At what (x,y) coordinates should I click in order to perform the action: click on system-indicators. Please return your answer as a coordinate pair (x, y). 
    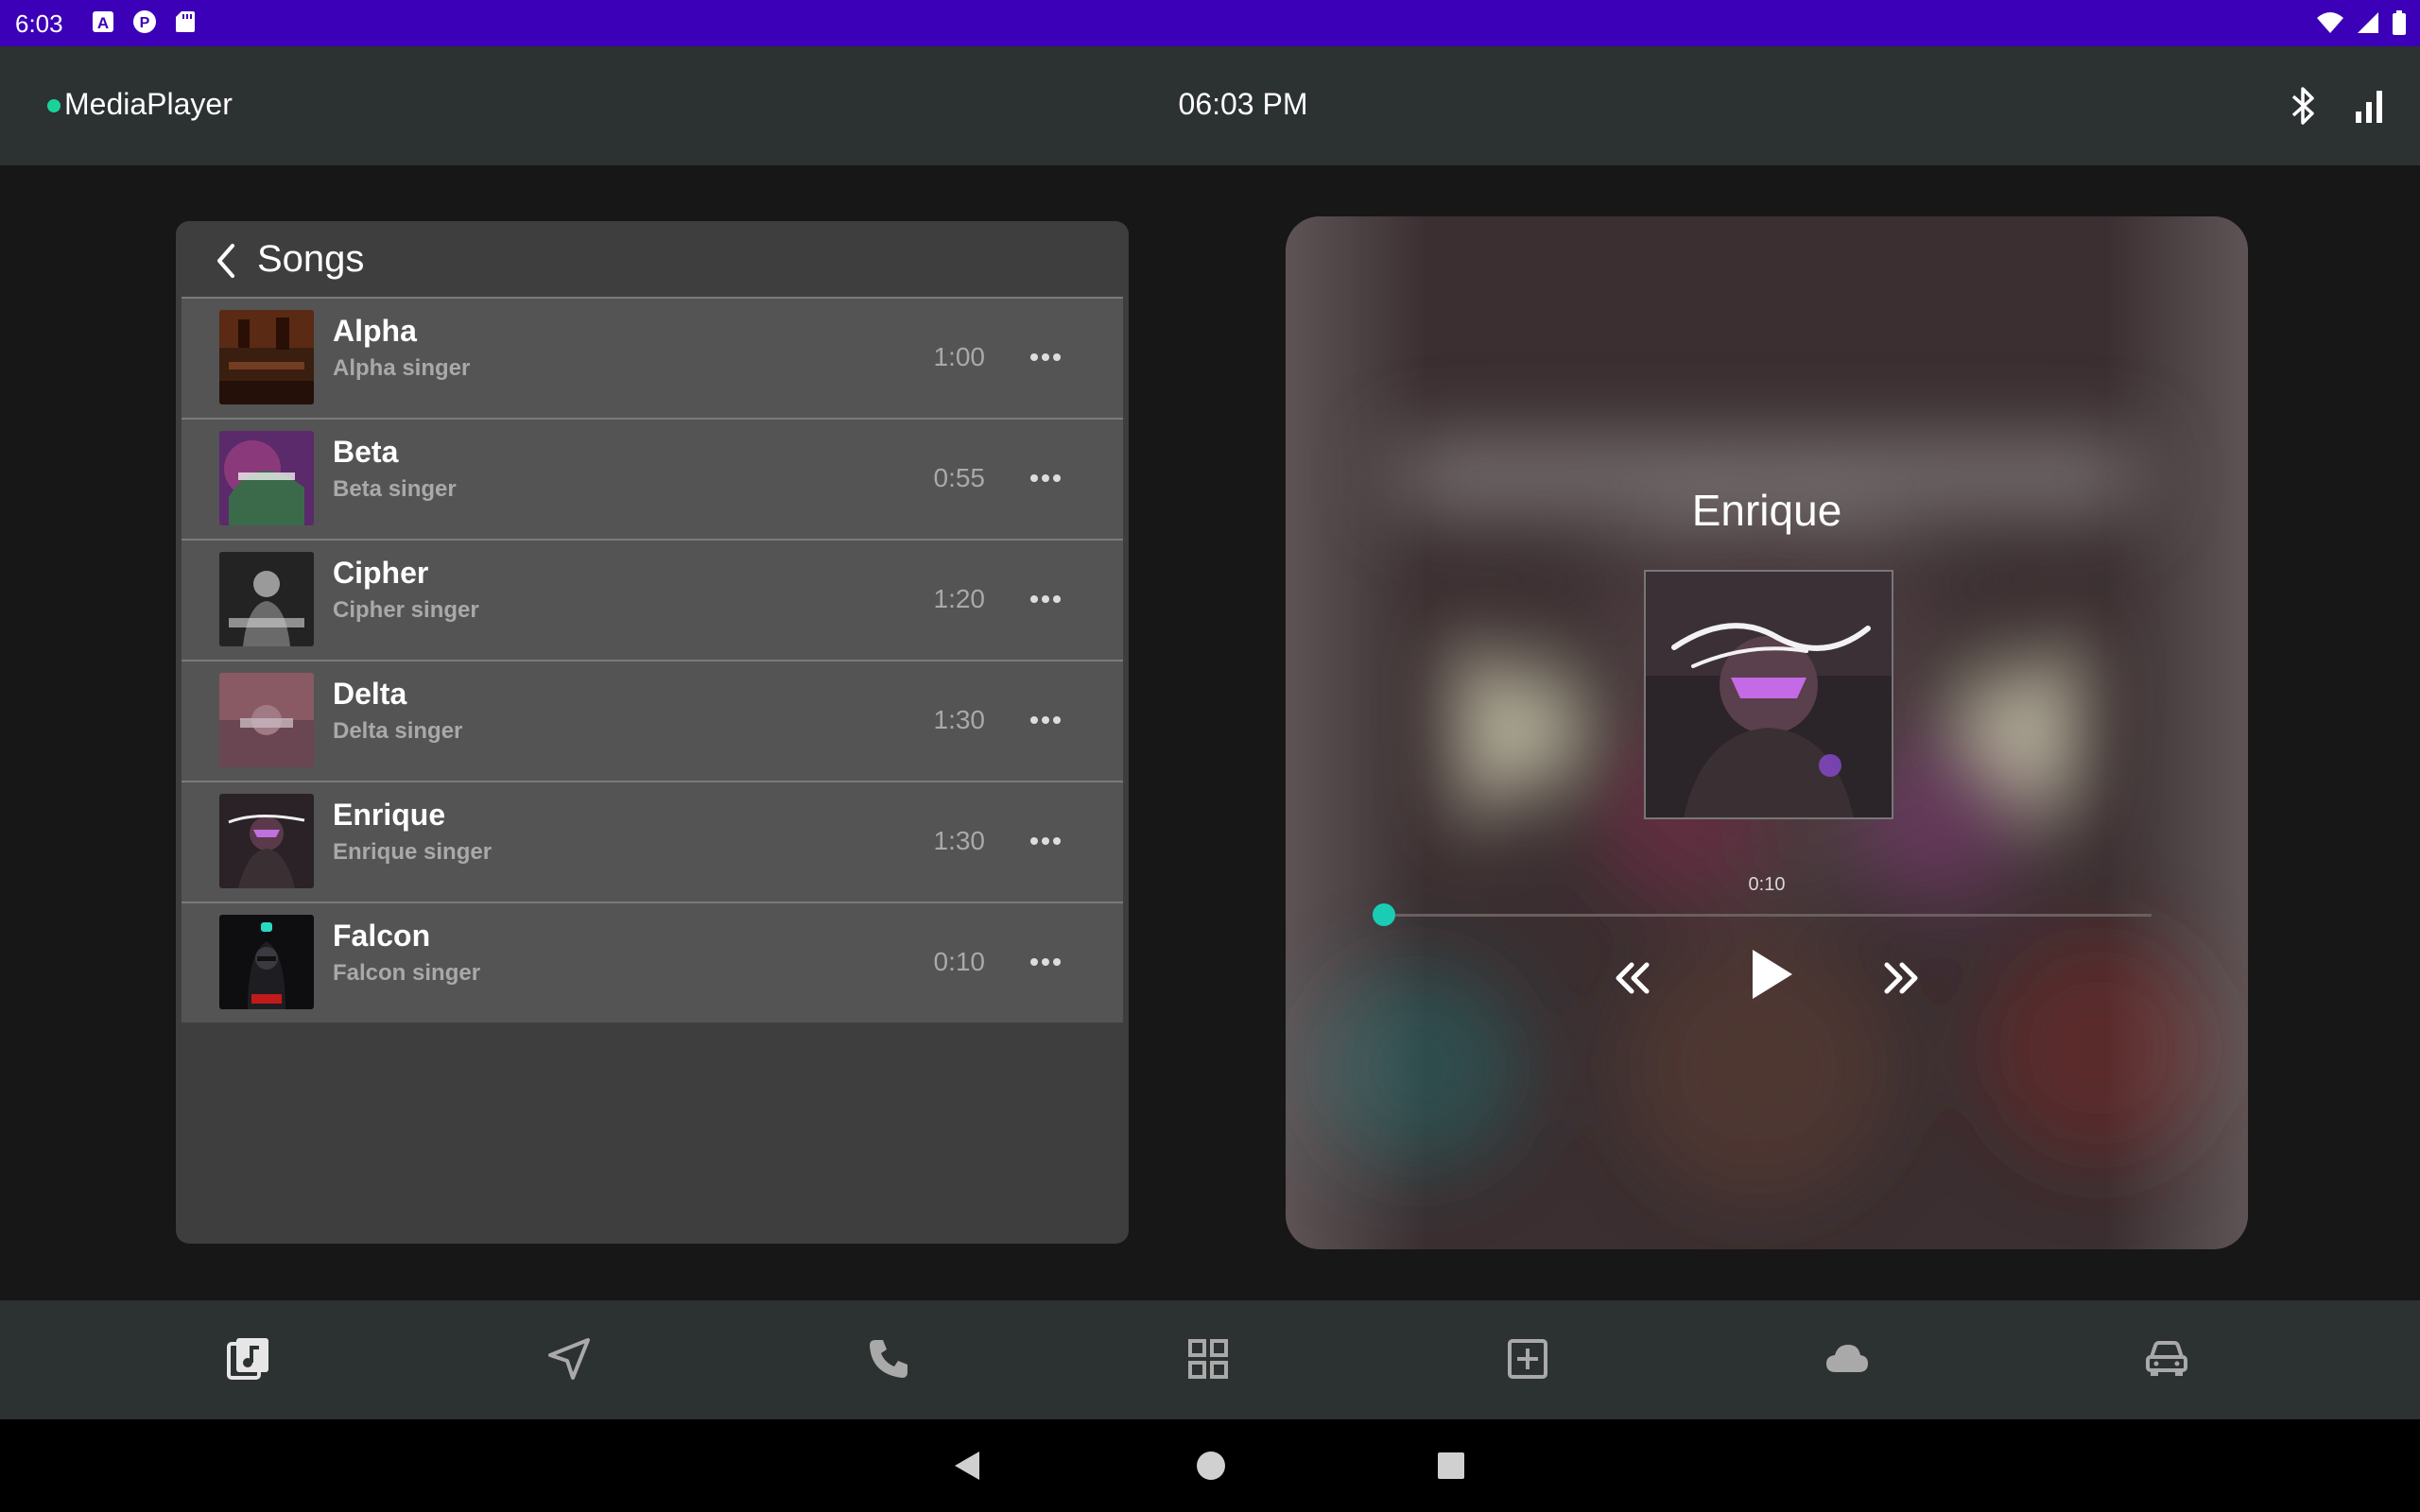
    Looking at the image, I should click on (2361, 22).